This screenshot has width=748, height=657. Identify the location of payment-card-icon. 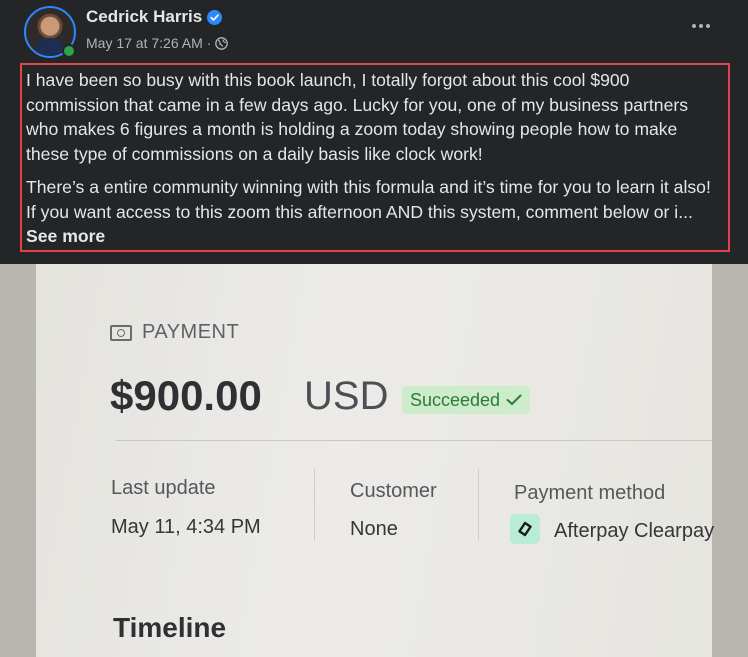
(121, 332).